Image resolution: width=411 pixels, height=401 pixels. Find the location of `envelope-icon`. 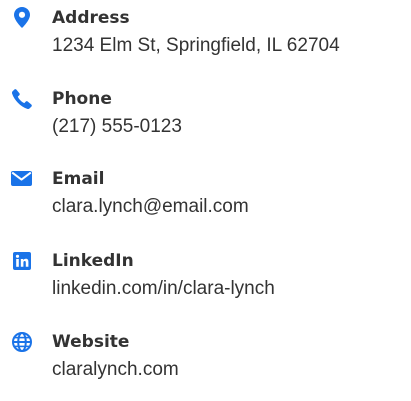

envelope-icon is located at coordinates (21, 178).